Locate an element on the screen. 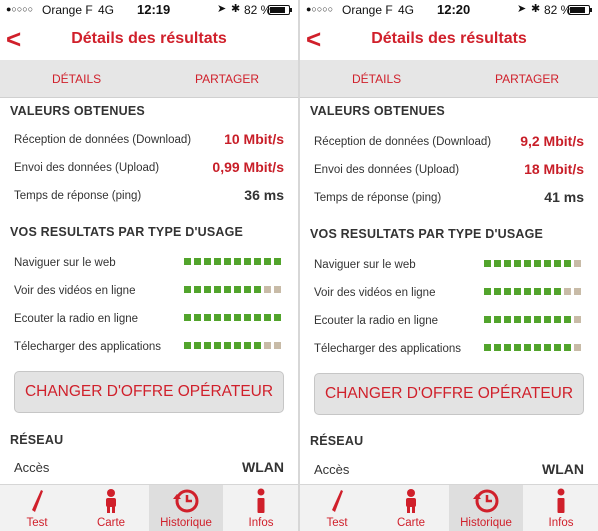 The height and width of the screenshot is (531, 598). usage-row: Télecharger des applications is located at coordinates (449, 350).